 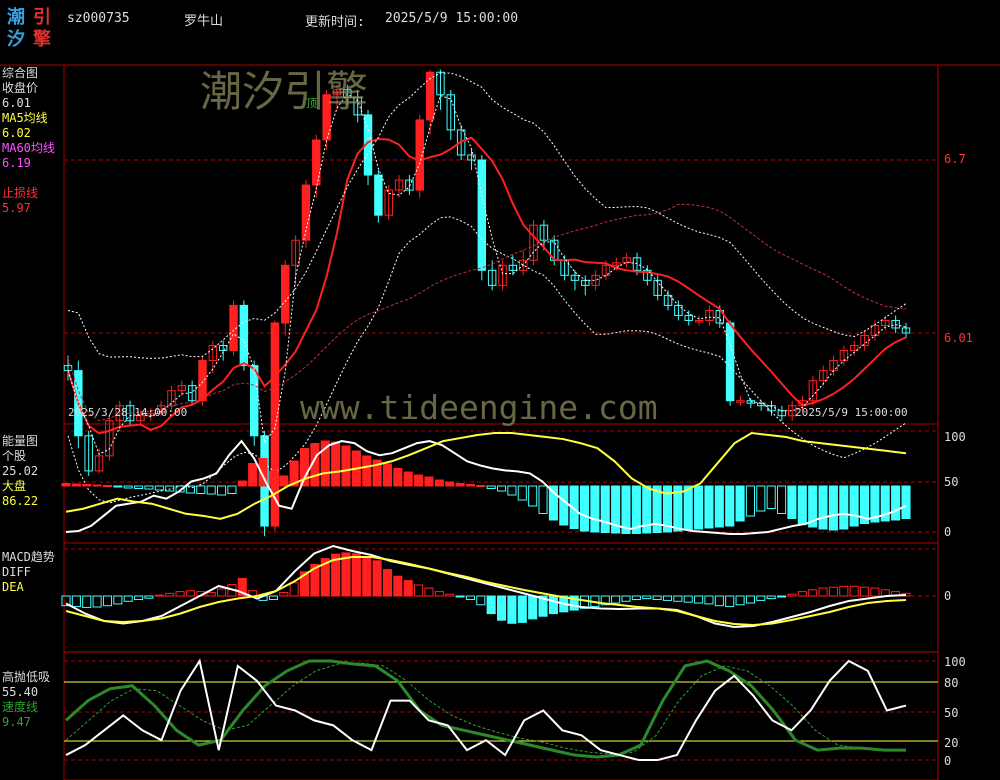 What do you see at coordinates (14, 486) in the screenshot?
I see `energy-legend-item: 大盘` at bounding box center [14, 486].